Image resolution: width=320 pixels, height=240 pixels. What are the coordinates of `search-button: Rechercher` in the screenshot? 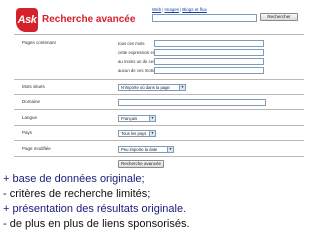 It's located at (279, 17).